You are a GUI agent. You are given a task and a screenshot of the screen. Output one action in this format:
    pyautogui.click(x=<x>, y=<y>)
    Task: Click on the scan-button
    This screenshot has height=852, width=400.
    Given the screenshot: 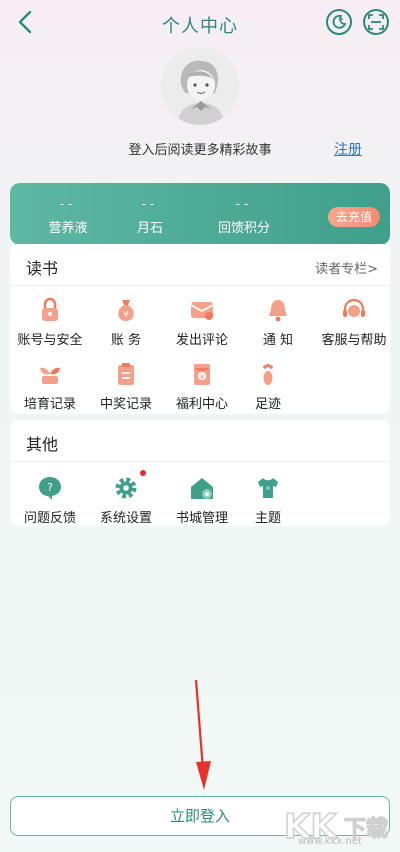 What is the action you would take?
    pyautogui.click(x=376, y=22)
    